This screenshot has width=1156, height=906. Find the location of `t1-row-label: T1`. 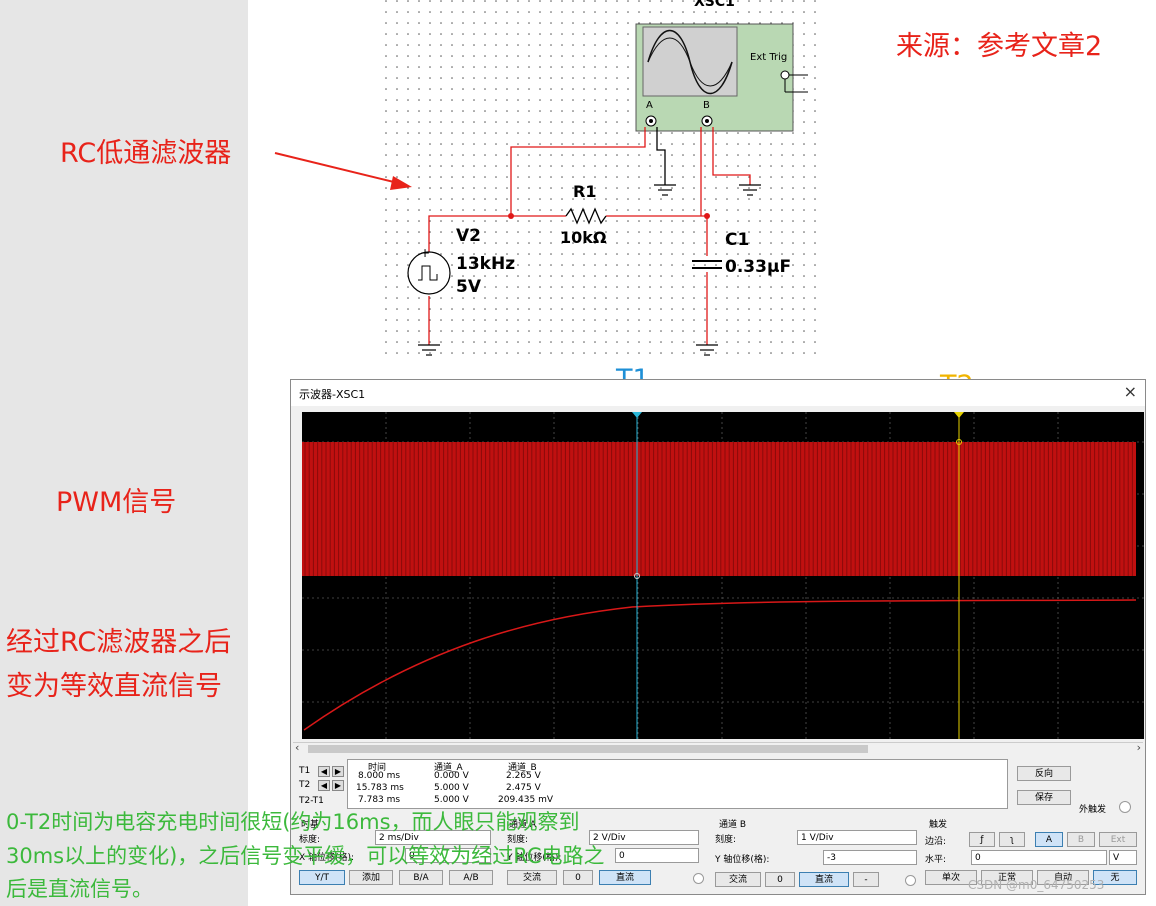

t1-row-label: T1 is located at coordinates (305, 771).